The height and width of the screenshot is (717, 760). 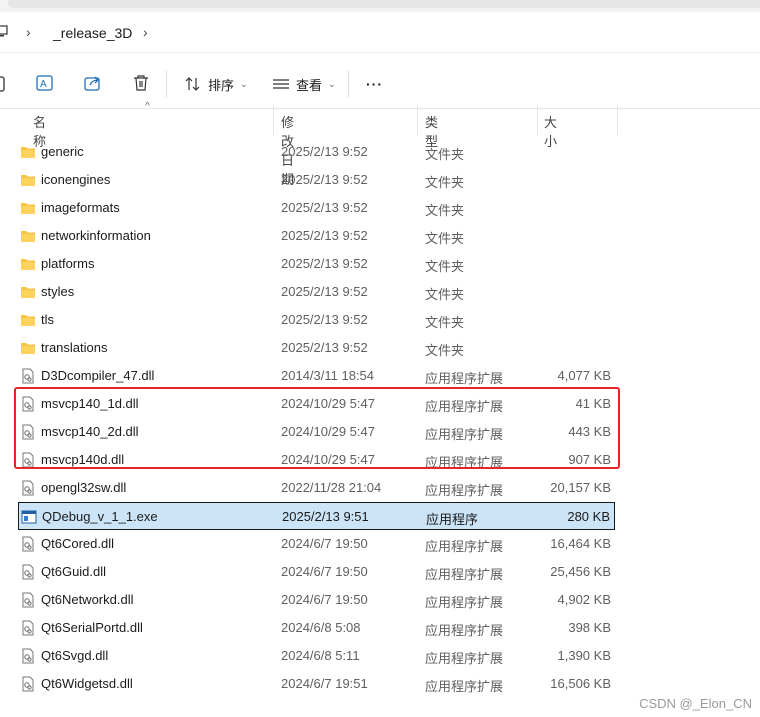 I want to click on file-name: D3Dcompiler_47.dll, so click(x=98, y=375).